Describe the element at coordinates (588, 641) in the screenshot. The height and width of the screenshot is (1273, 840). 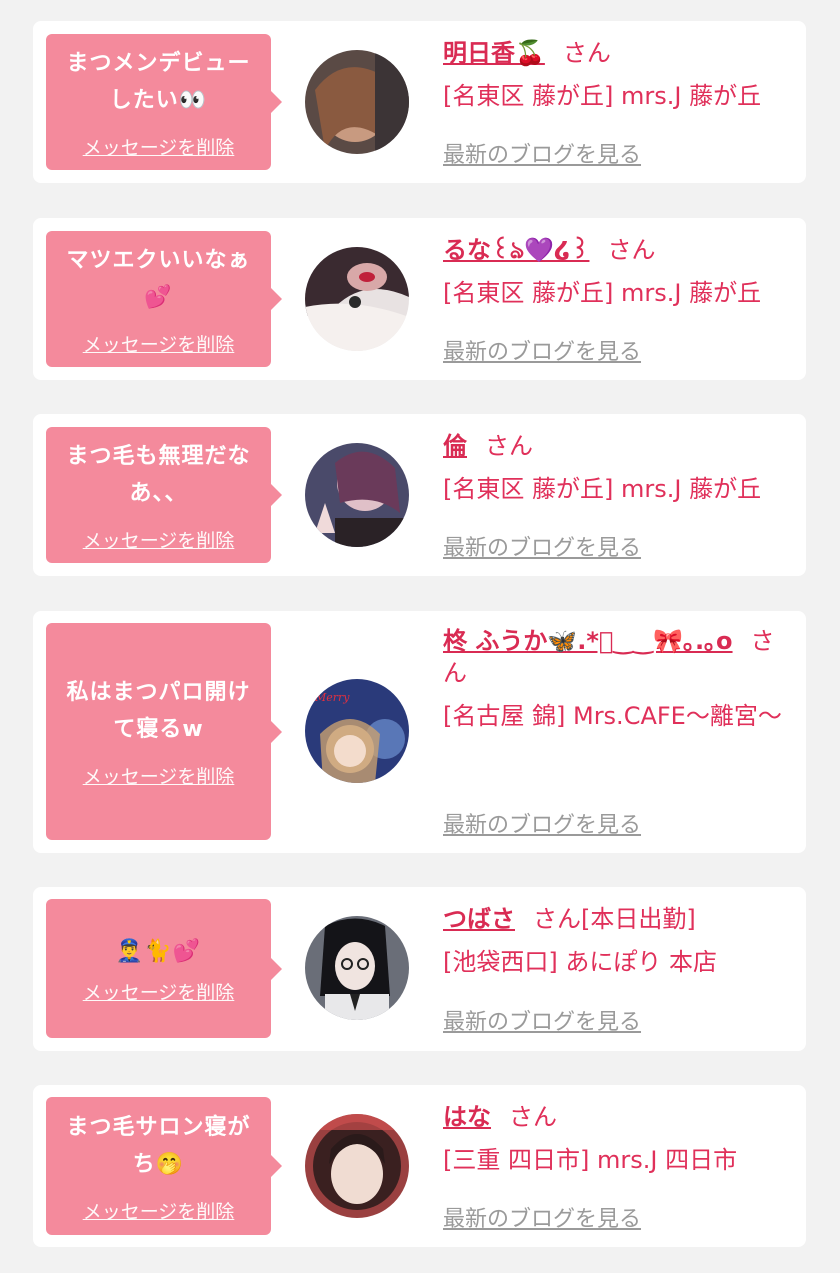
I see `sender-name-link: 柊 ふうか🦋.*ﾟ‿‿🎀｡.｡o` at that location.